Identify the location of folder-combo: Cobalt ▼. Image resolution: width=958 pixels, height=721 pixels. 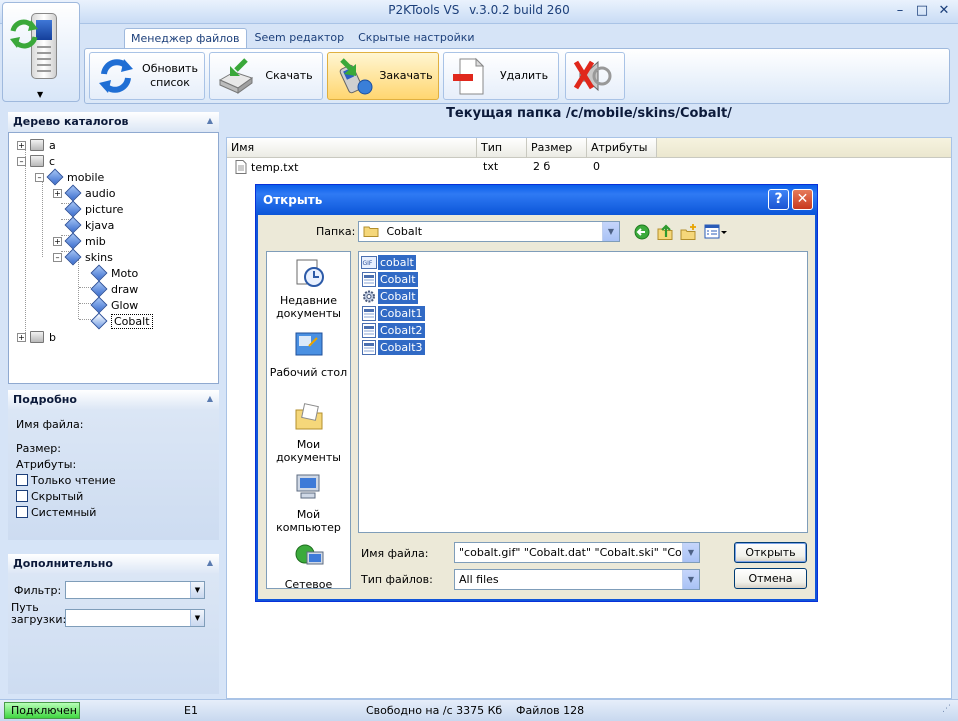
(489, 231).